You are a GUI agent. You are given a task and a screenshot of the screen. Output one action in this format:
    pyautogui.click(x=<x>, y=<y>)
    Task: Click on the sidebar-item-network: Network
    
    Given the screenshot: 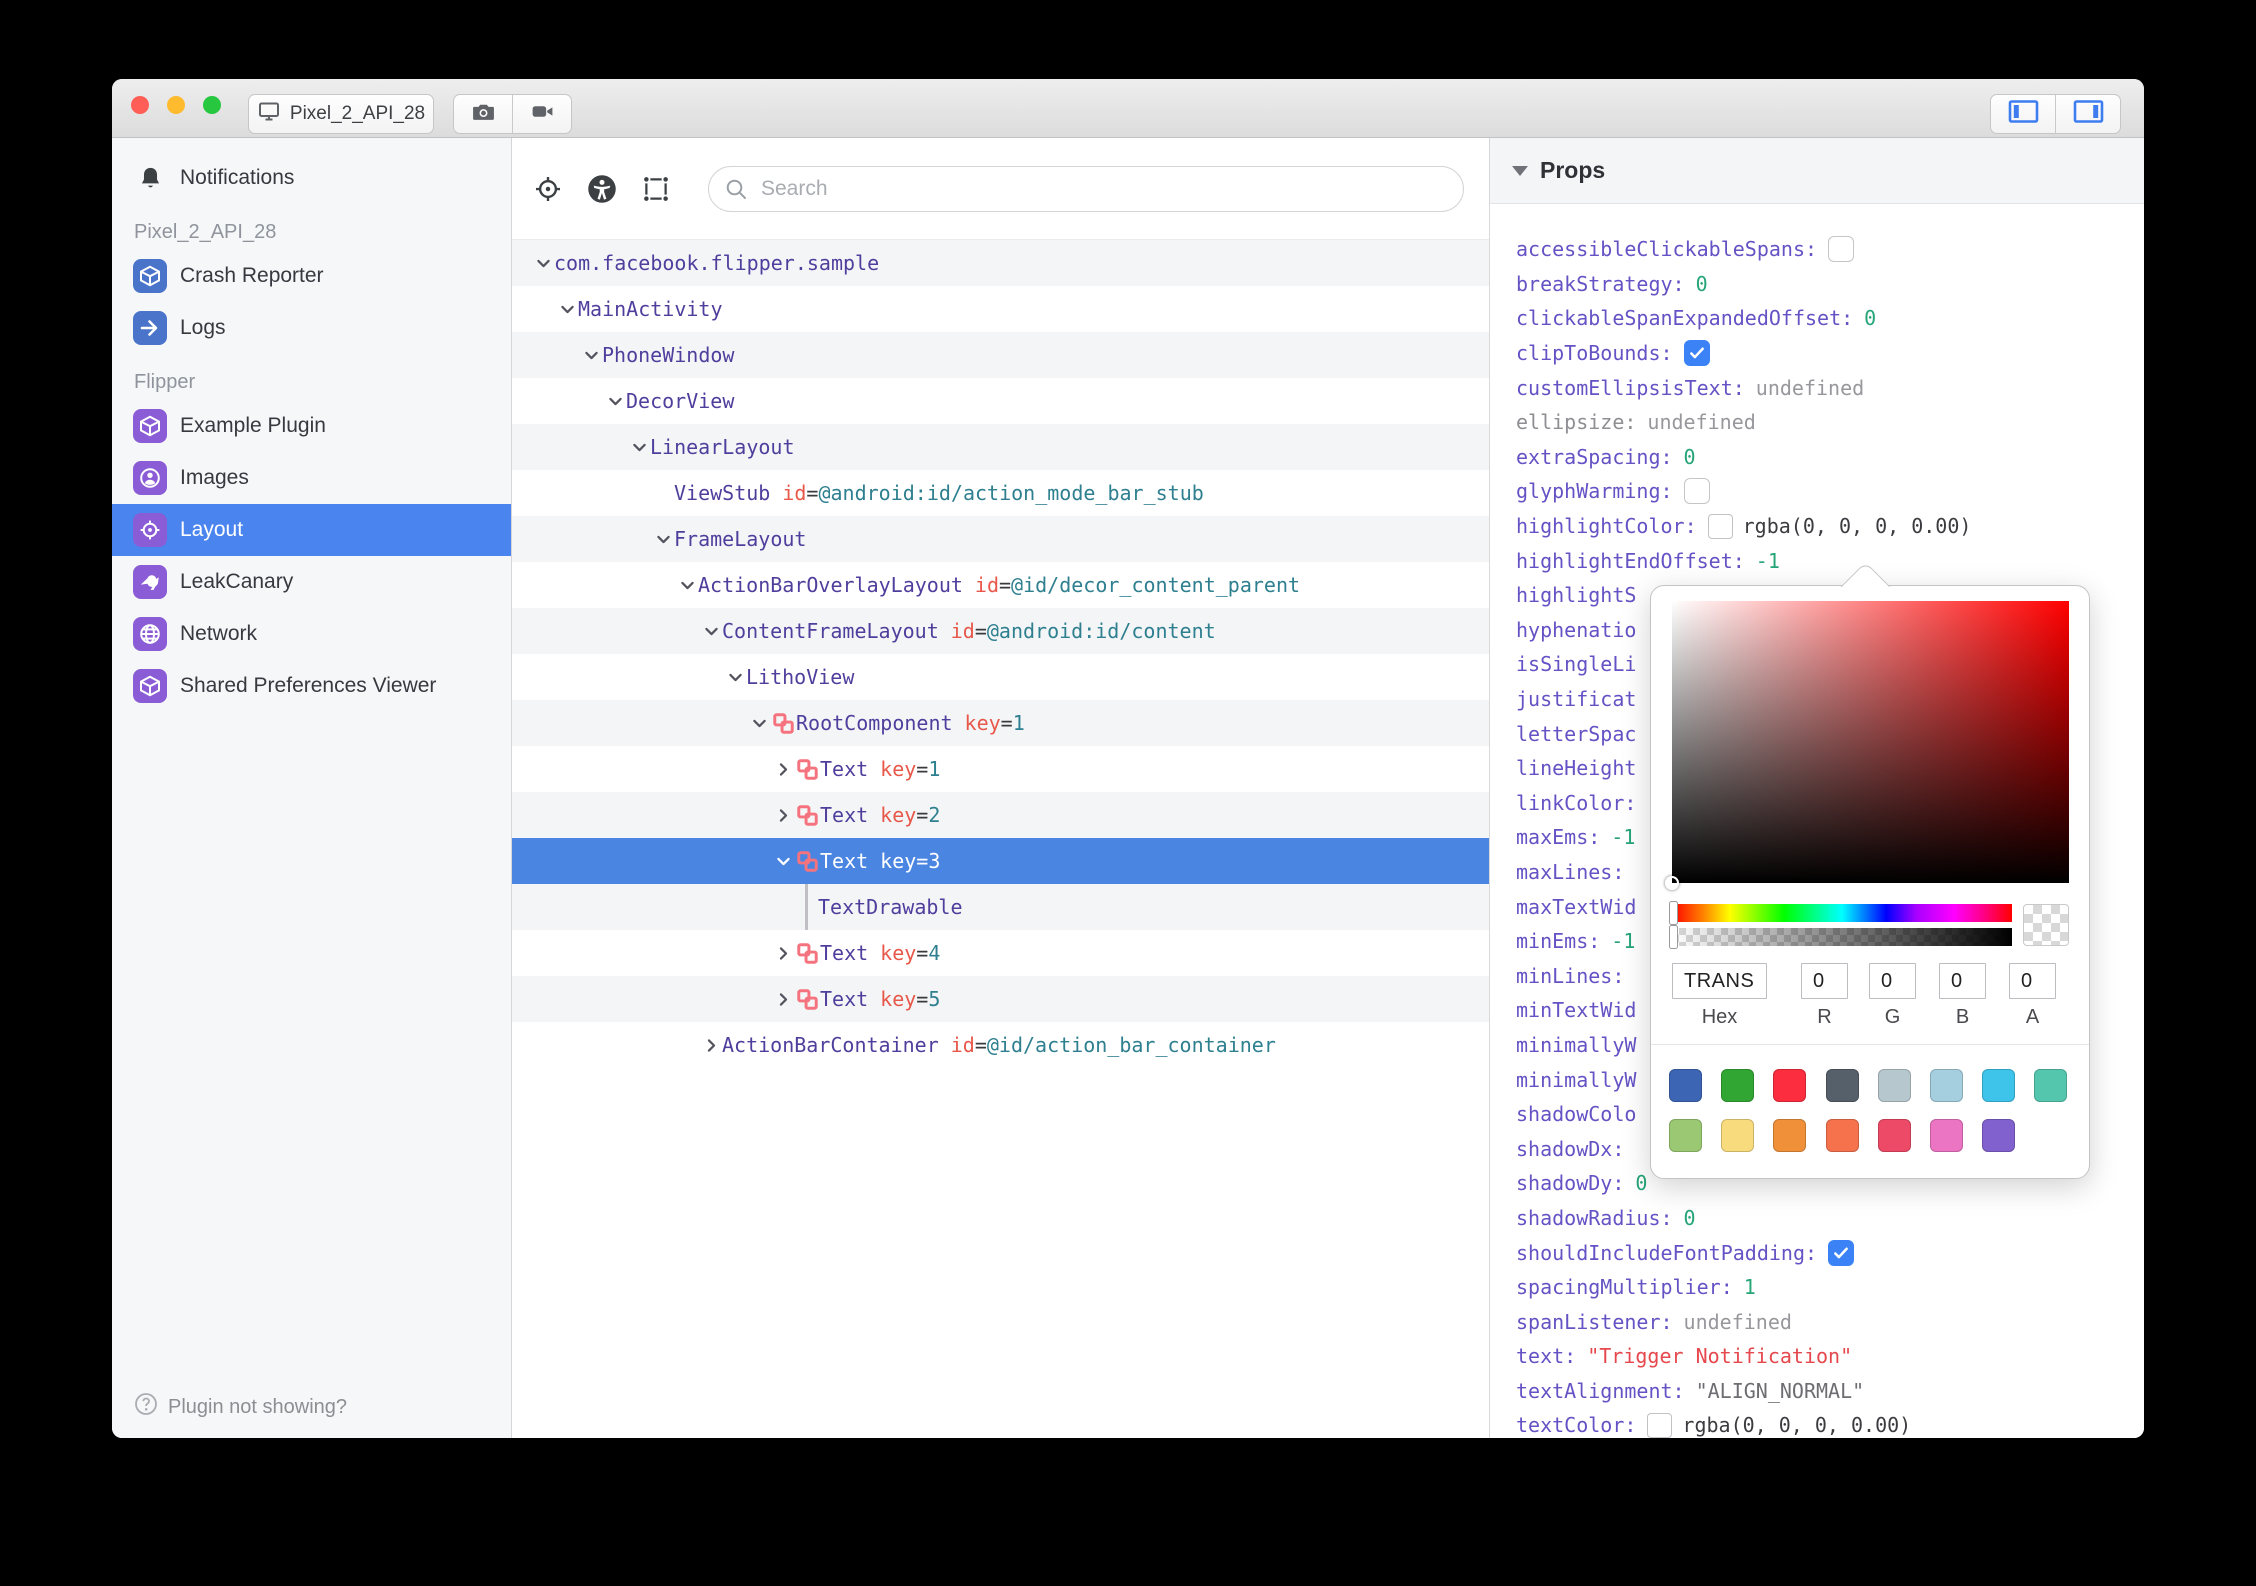 What is the action you would take?
    pyautogui.click(x=311, y=634)
    